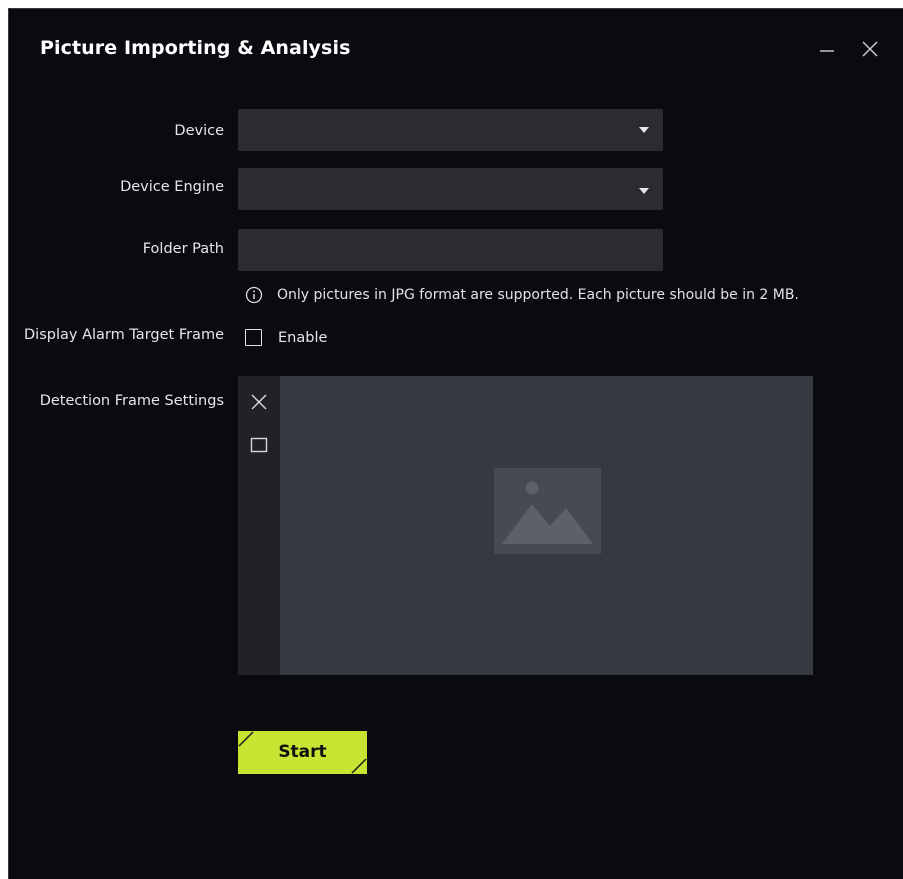  I want to click on device-engine-select, so click(450, 189).